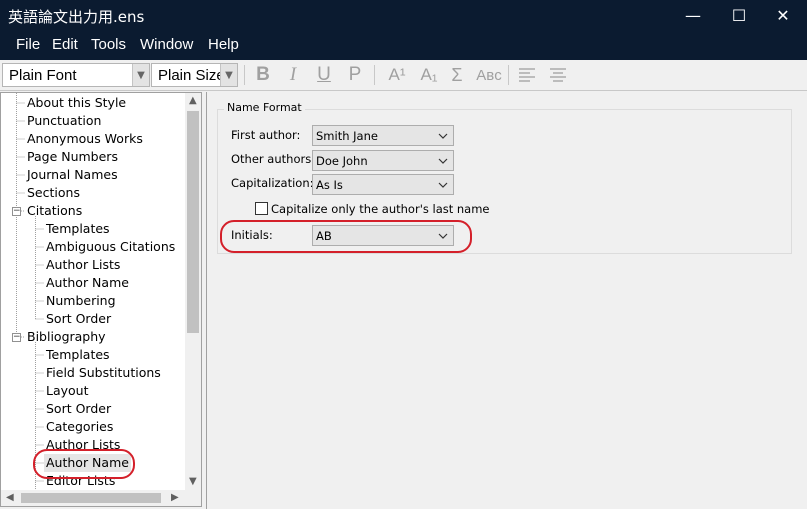  Describe the element at coordinates (166, 44) in the screenshot. I see `menu-window: Window` at that location.